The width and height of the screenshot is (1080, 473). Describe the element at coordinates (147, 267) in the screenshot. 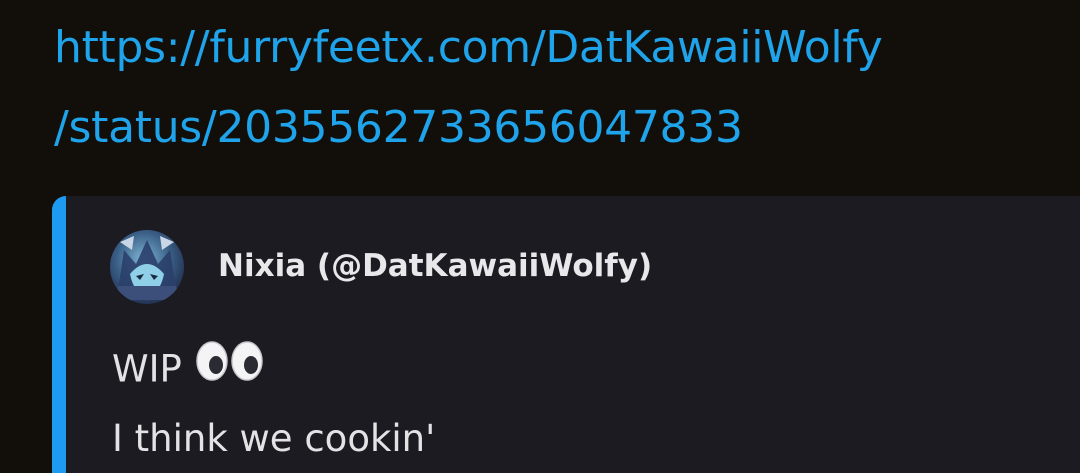

I see `avatar` at that location.